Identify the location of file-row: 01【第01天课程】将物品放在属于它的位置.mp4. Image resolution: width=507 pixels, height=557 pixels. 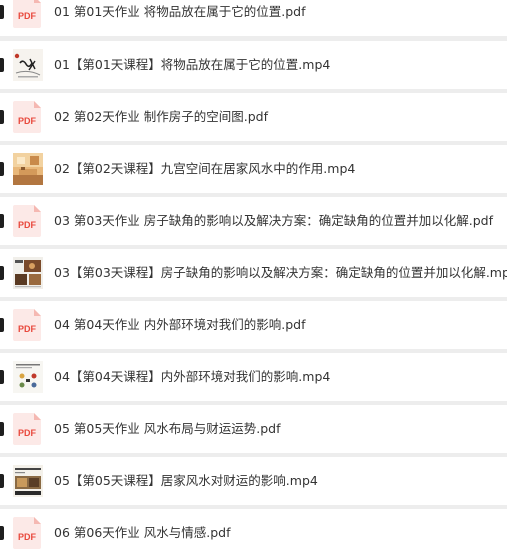
(253, 65).